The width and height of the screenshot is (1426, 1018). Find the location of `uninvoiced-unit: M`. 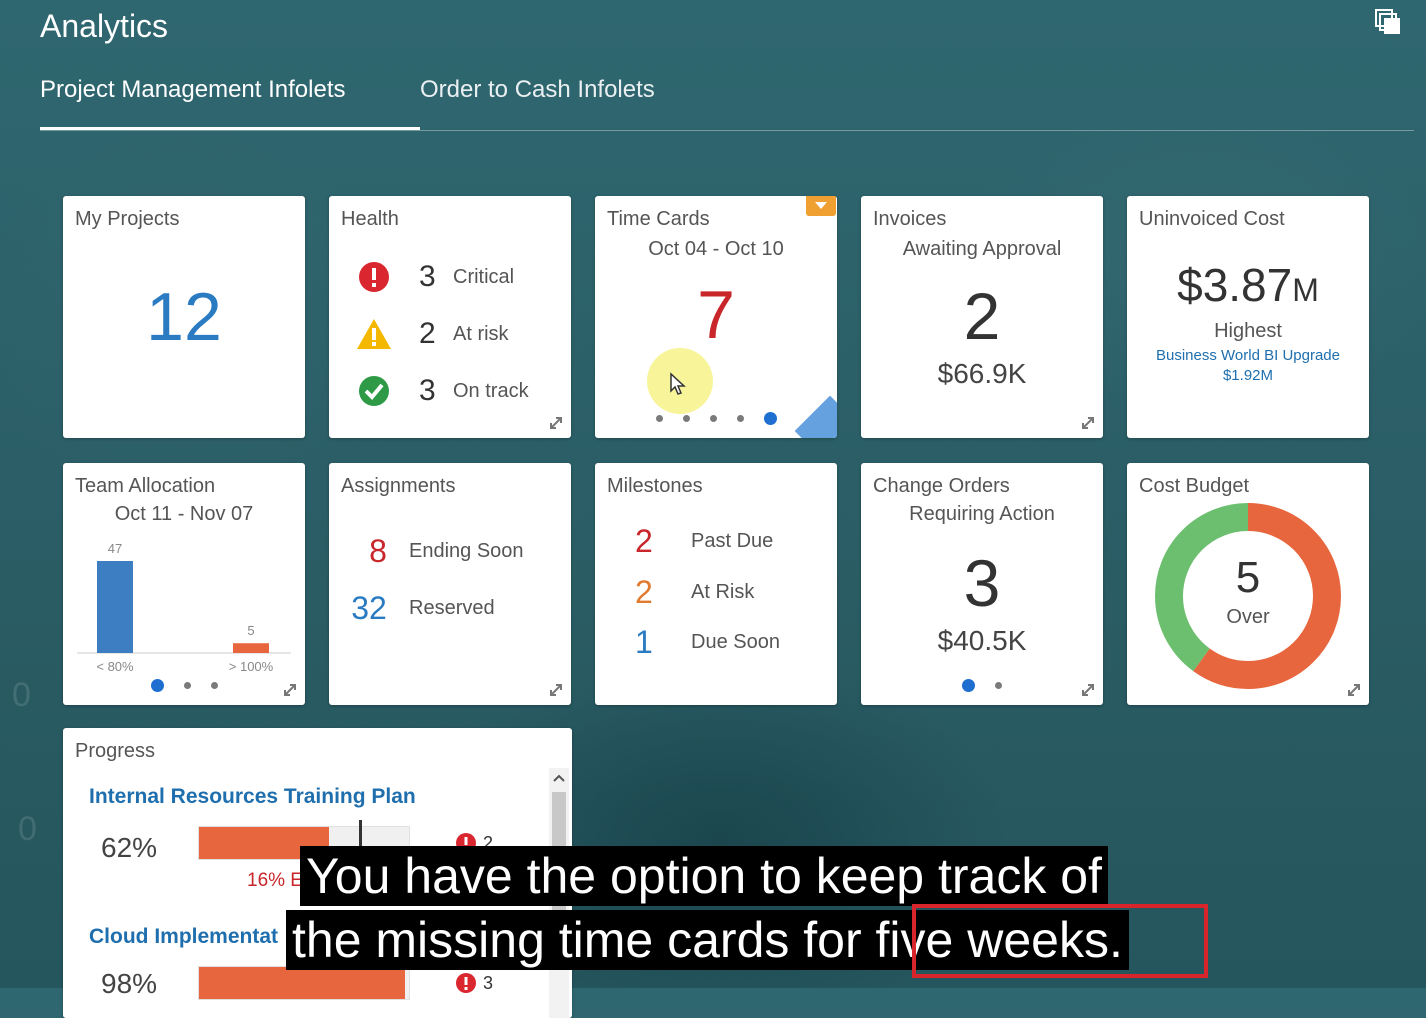

uninvoiced-unit: M is located at coordinates (1305, 290).